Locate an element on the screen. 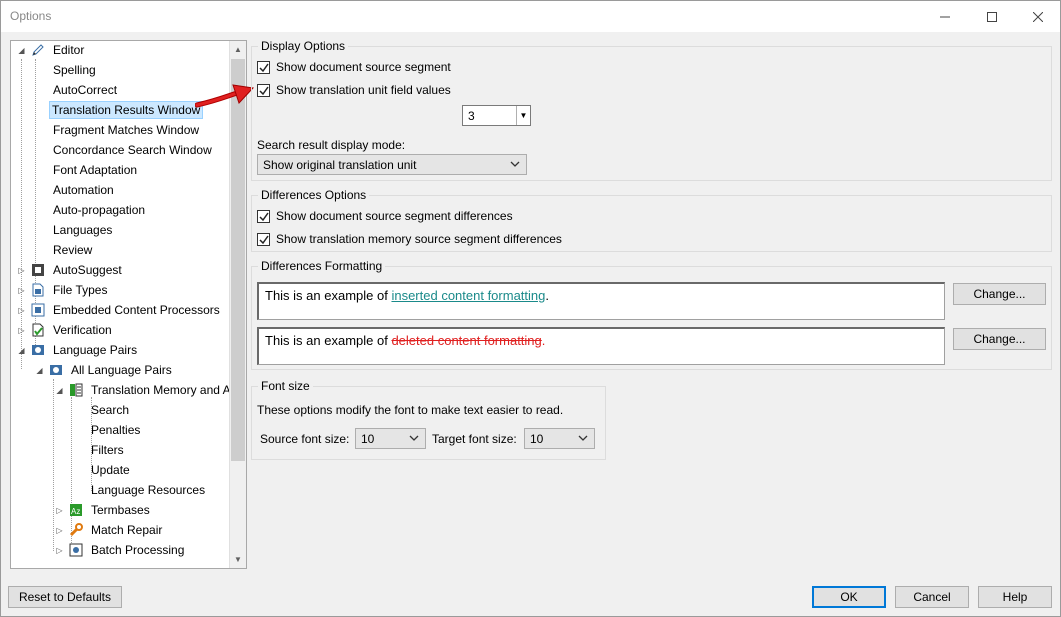  svg-text: Az is located at coordinates (75, 511).